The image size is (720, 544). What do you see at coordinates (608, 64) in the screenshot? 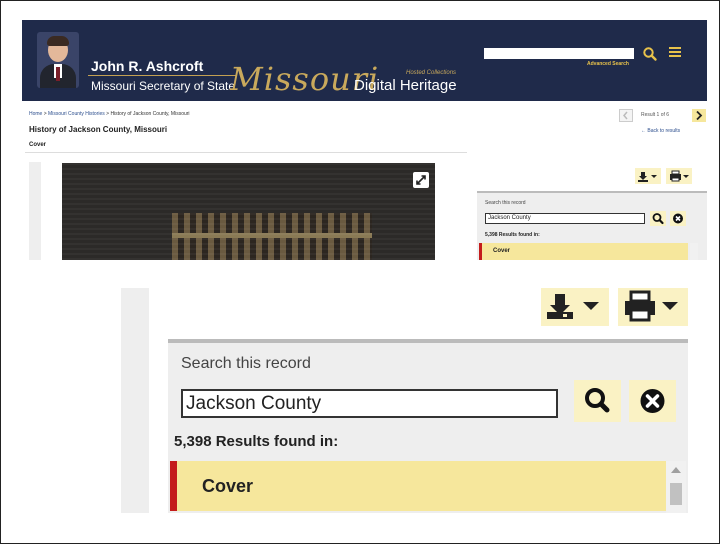
I see `advanced-search-link: Advanced Search` at bounding box center [608, 64].